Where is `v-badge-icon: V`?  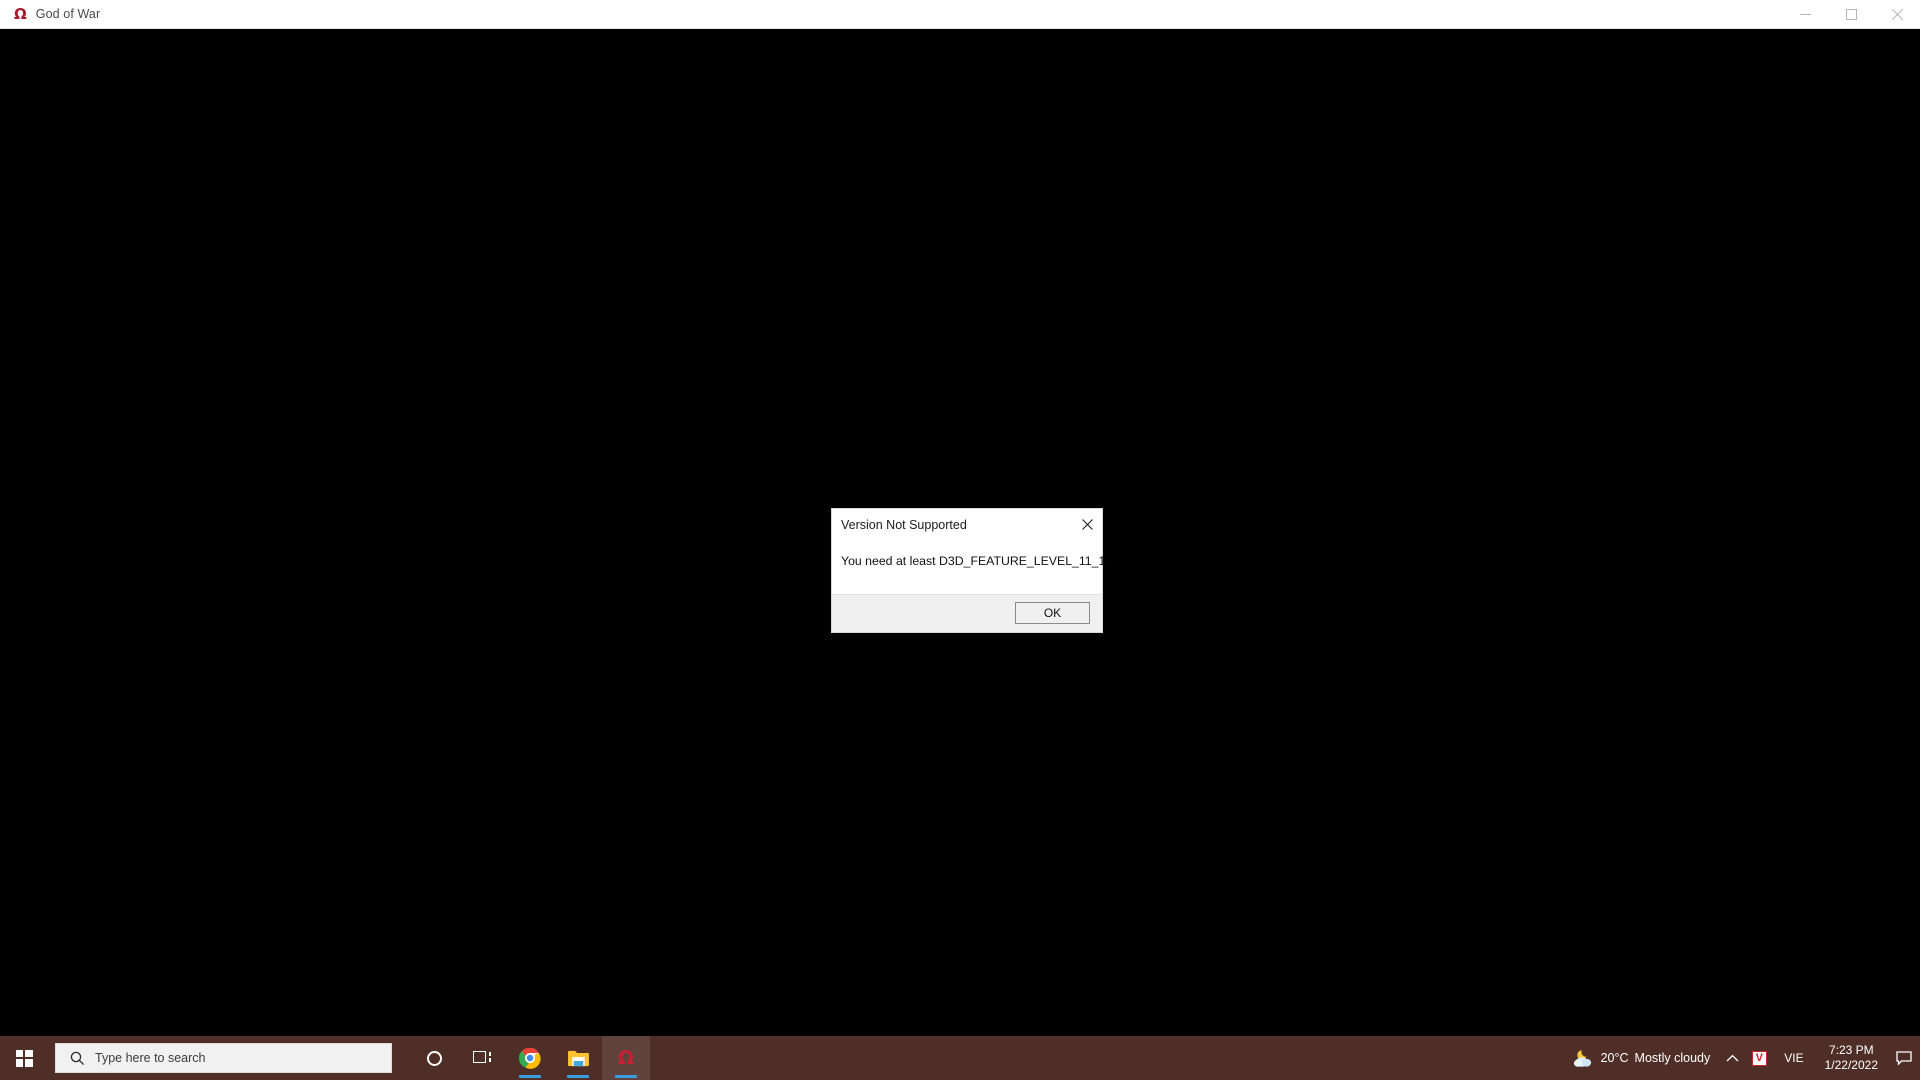 v-badge-icon: V is located at coordinates (1759, 1058).